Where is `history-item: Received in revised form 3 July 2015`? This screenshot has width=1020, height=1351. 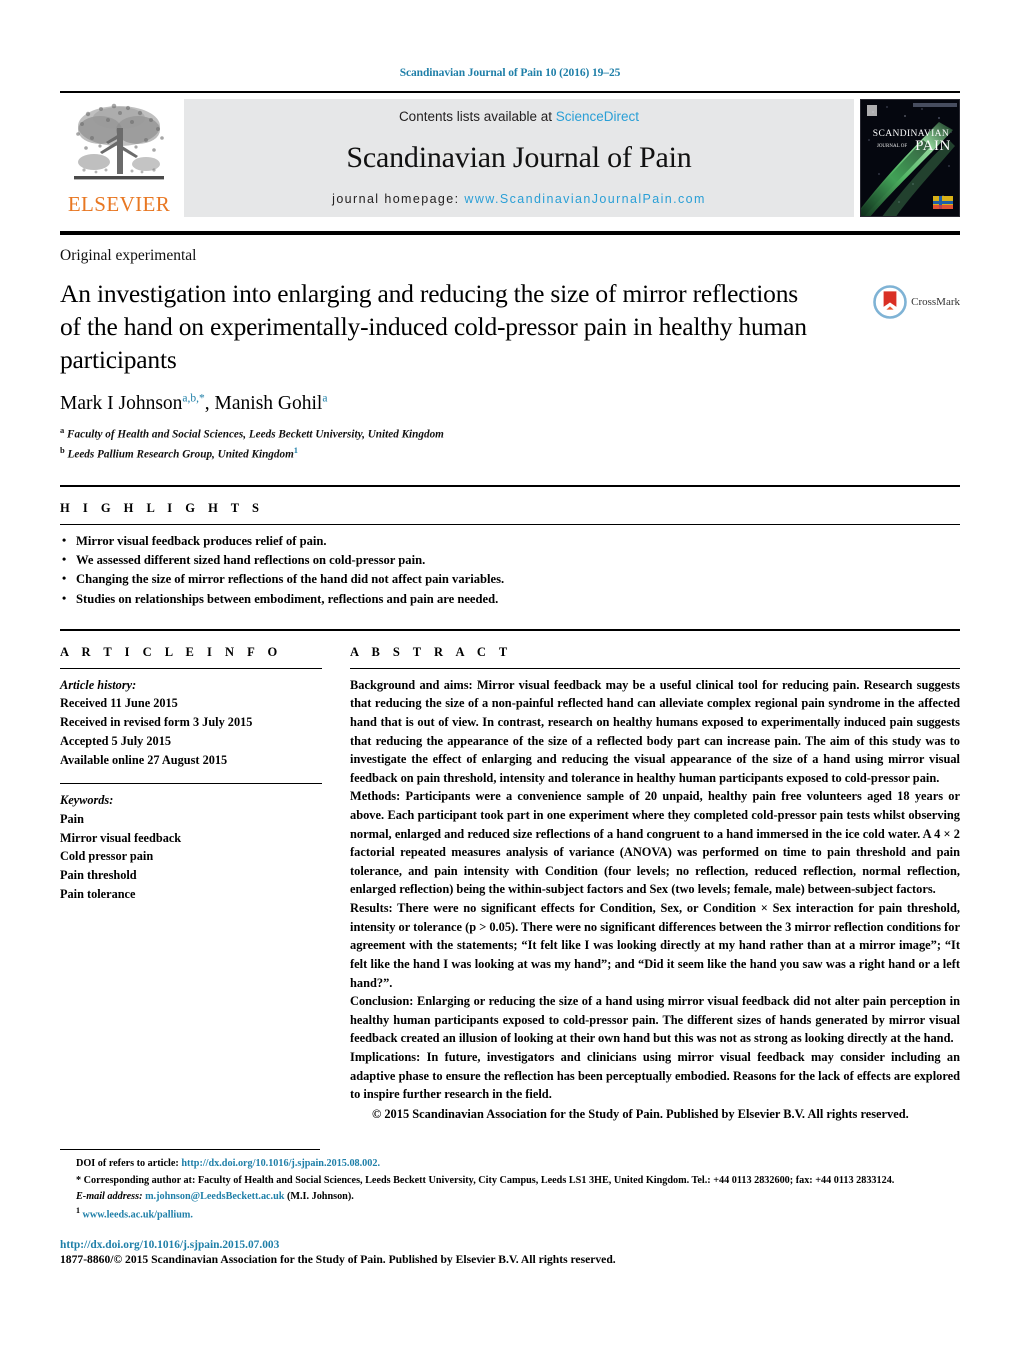
history-item: Received in revised form 3 July 2015 is located at coordinates (156, 722).